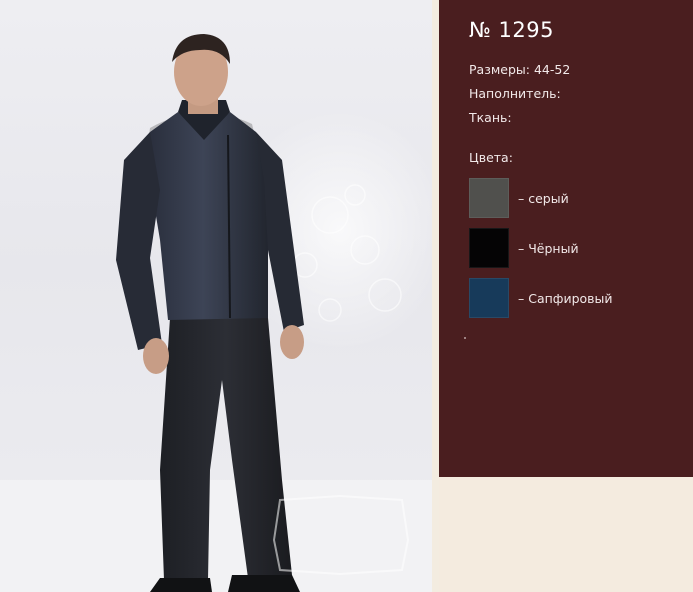 This screenshot has width=693, height=592. What do you see at coordinates (548, 248) in the screenshot?
I see `color-label-black: – Чёрный` at bounding box center [548, 248].